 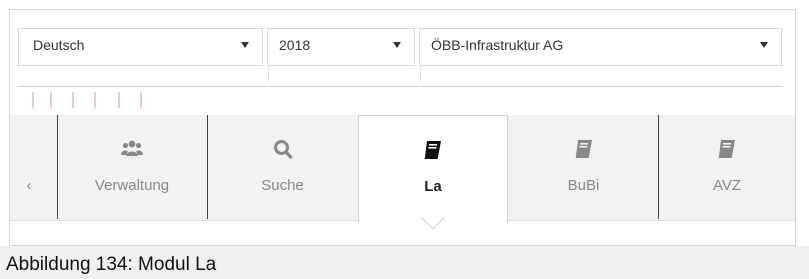 What do you see at coordinates (295, 45) in the screenshot?
I see `year-select-value: 2018` at bounding box center [295, 45].